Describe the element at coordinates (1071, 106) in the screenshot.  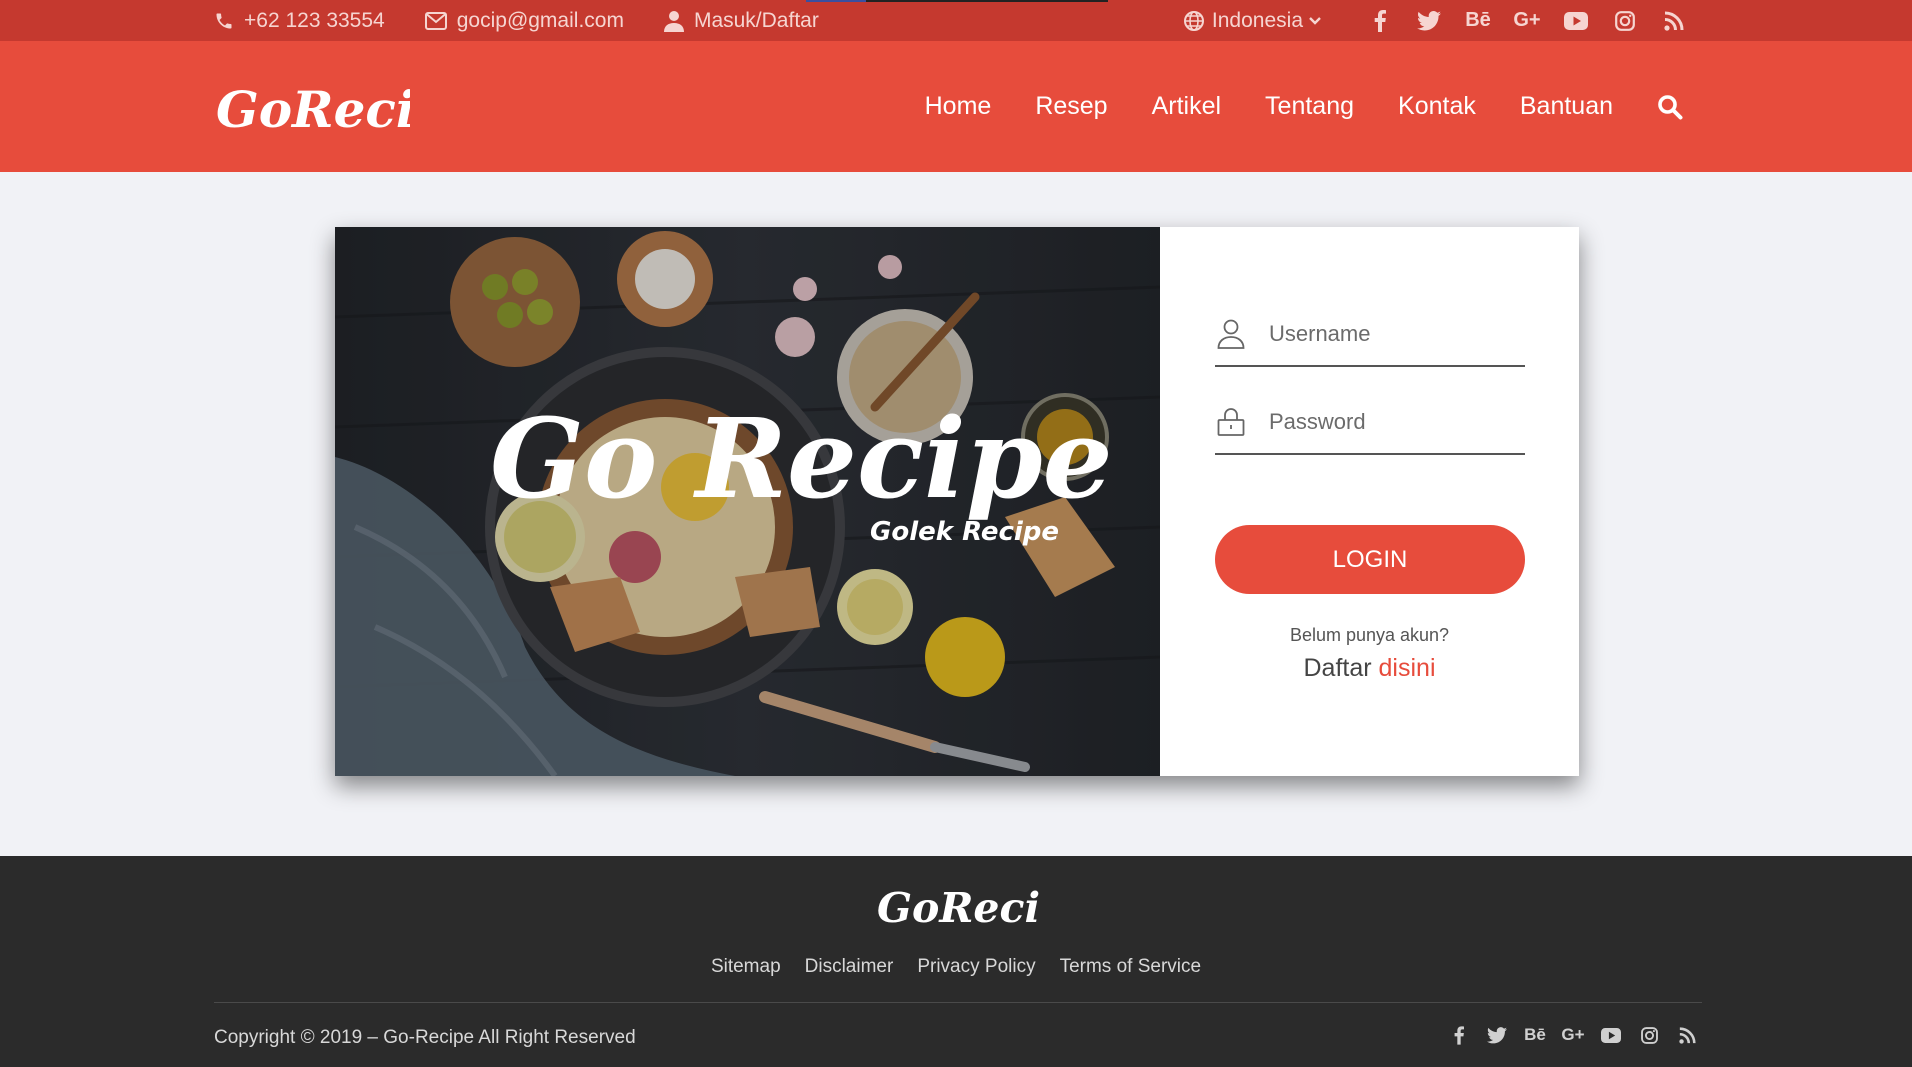
I see `nav-resep: Resep` at that location.